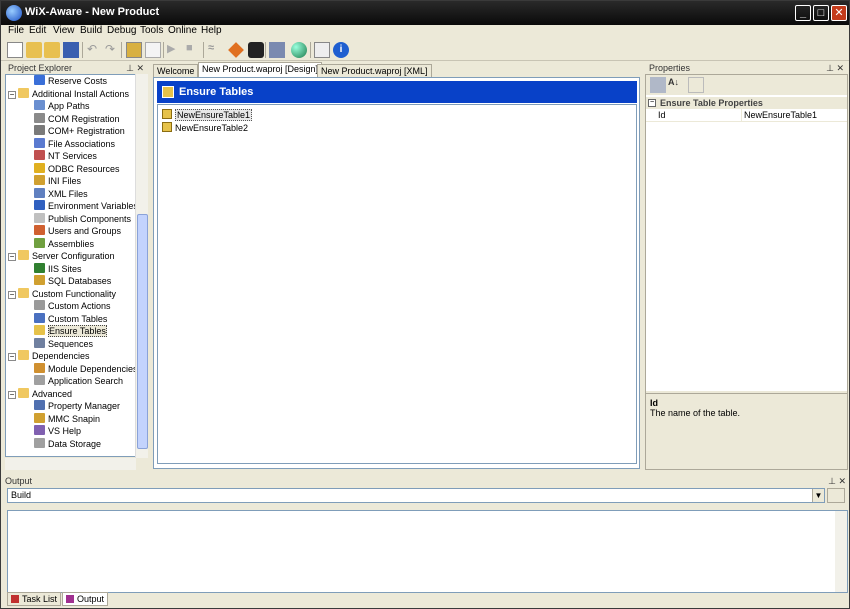 The image size is (850, 609). Describe the element at coordinates (836, 495) in the screenshot. I see `clear-output-button` at that location.